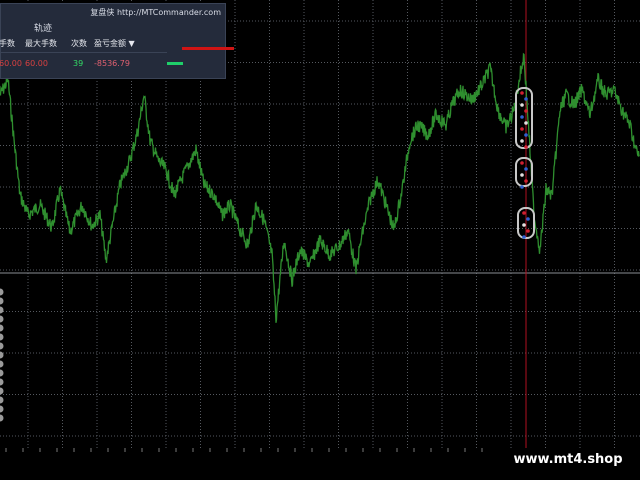 The height and width of the screenshot is (480, 640). I want to click on left-edge-markers, so click(2, 355).